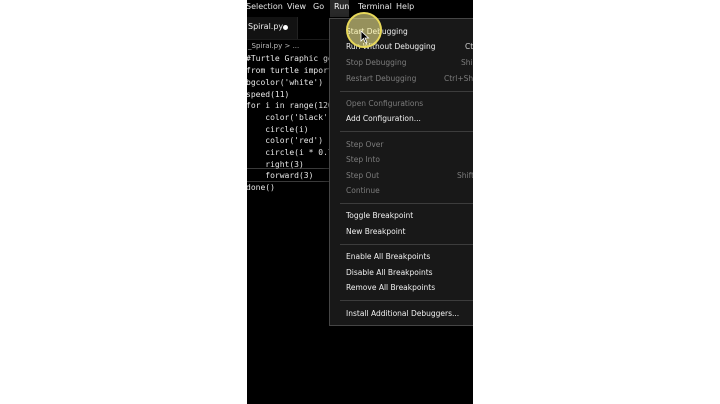  I want to click on menu-selection: Selection, so click(265, 6).